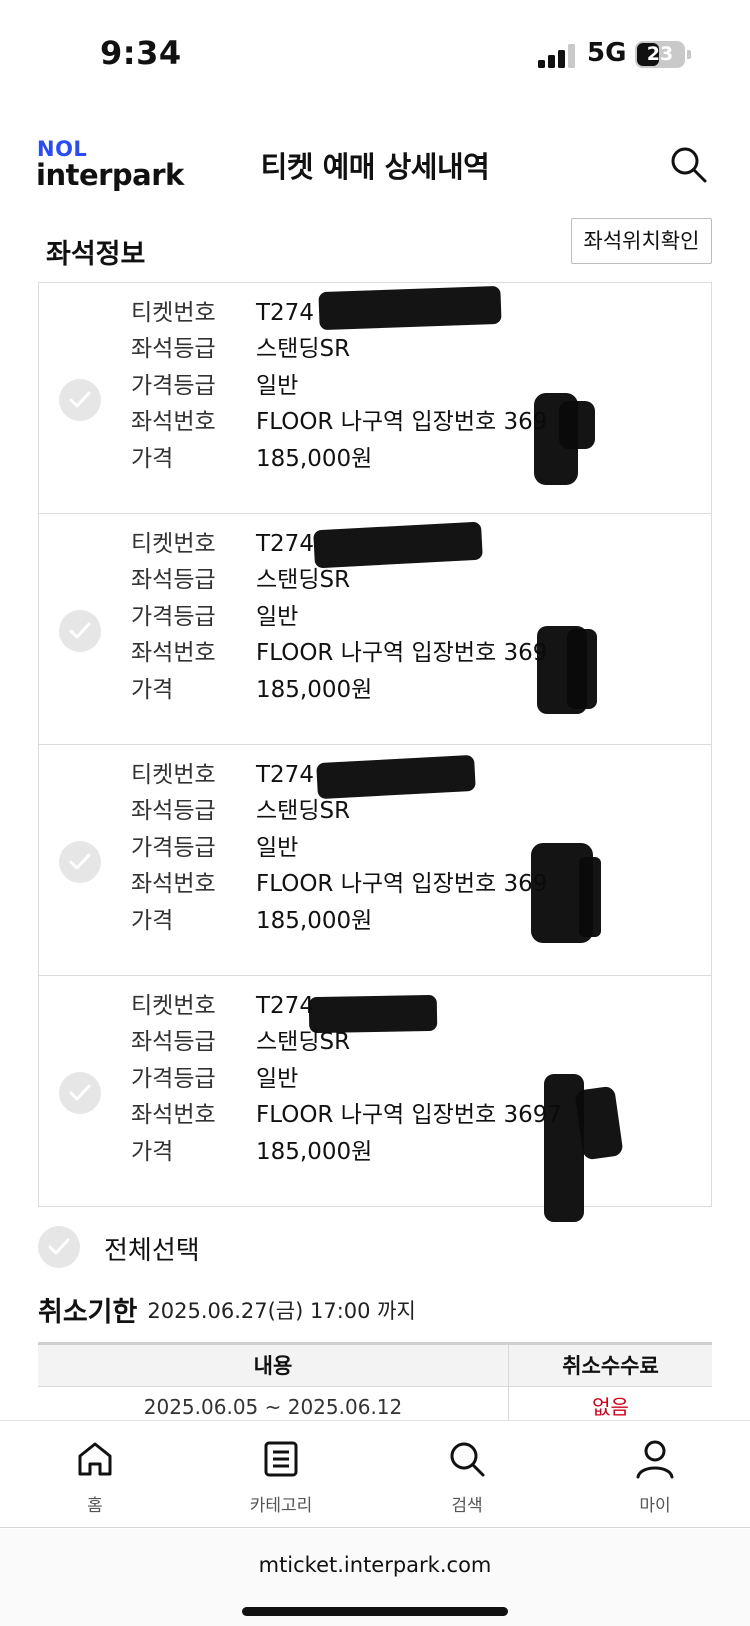  What do you see at coordinates (375, 1366) in the screenshot?
I see `fee-table-header: 내용 취소수수료` at bounding box center [375, 1366].